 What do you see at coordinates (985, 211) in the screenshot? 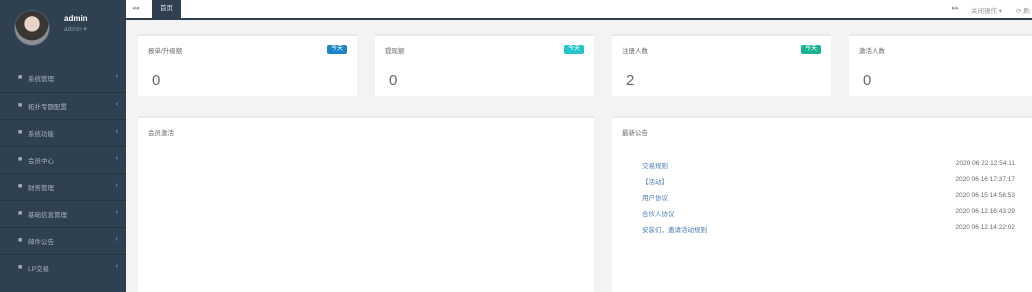
I see `notice-time: 2020 06 12 16:43:29` at bounding box center [985, 211].